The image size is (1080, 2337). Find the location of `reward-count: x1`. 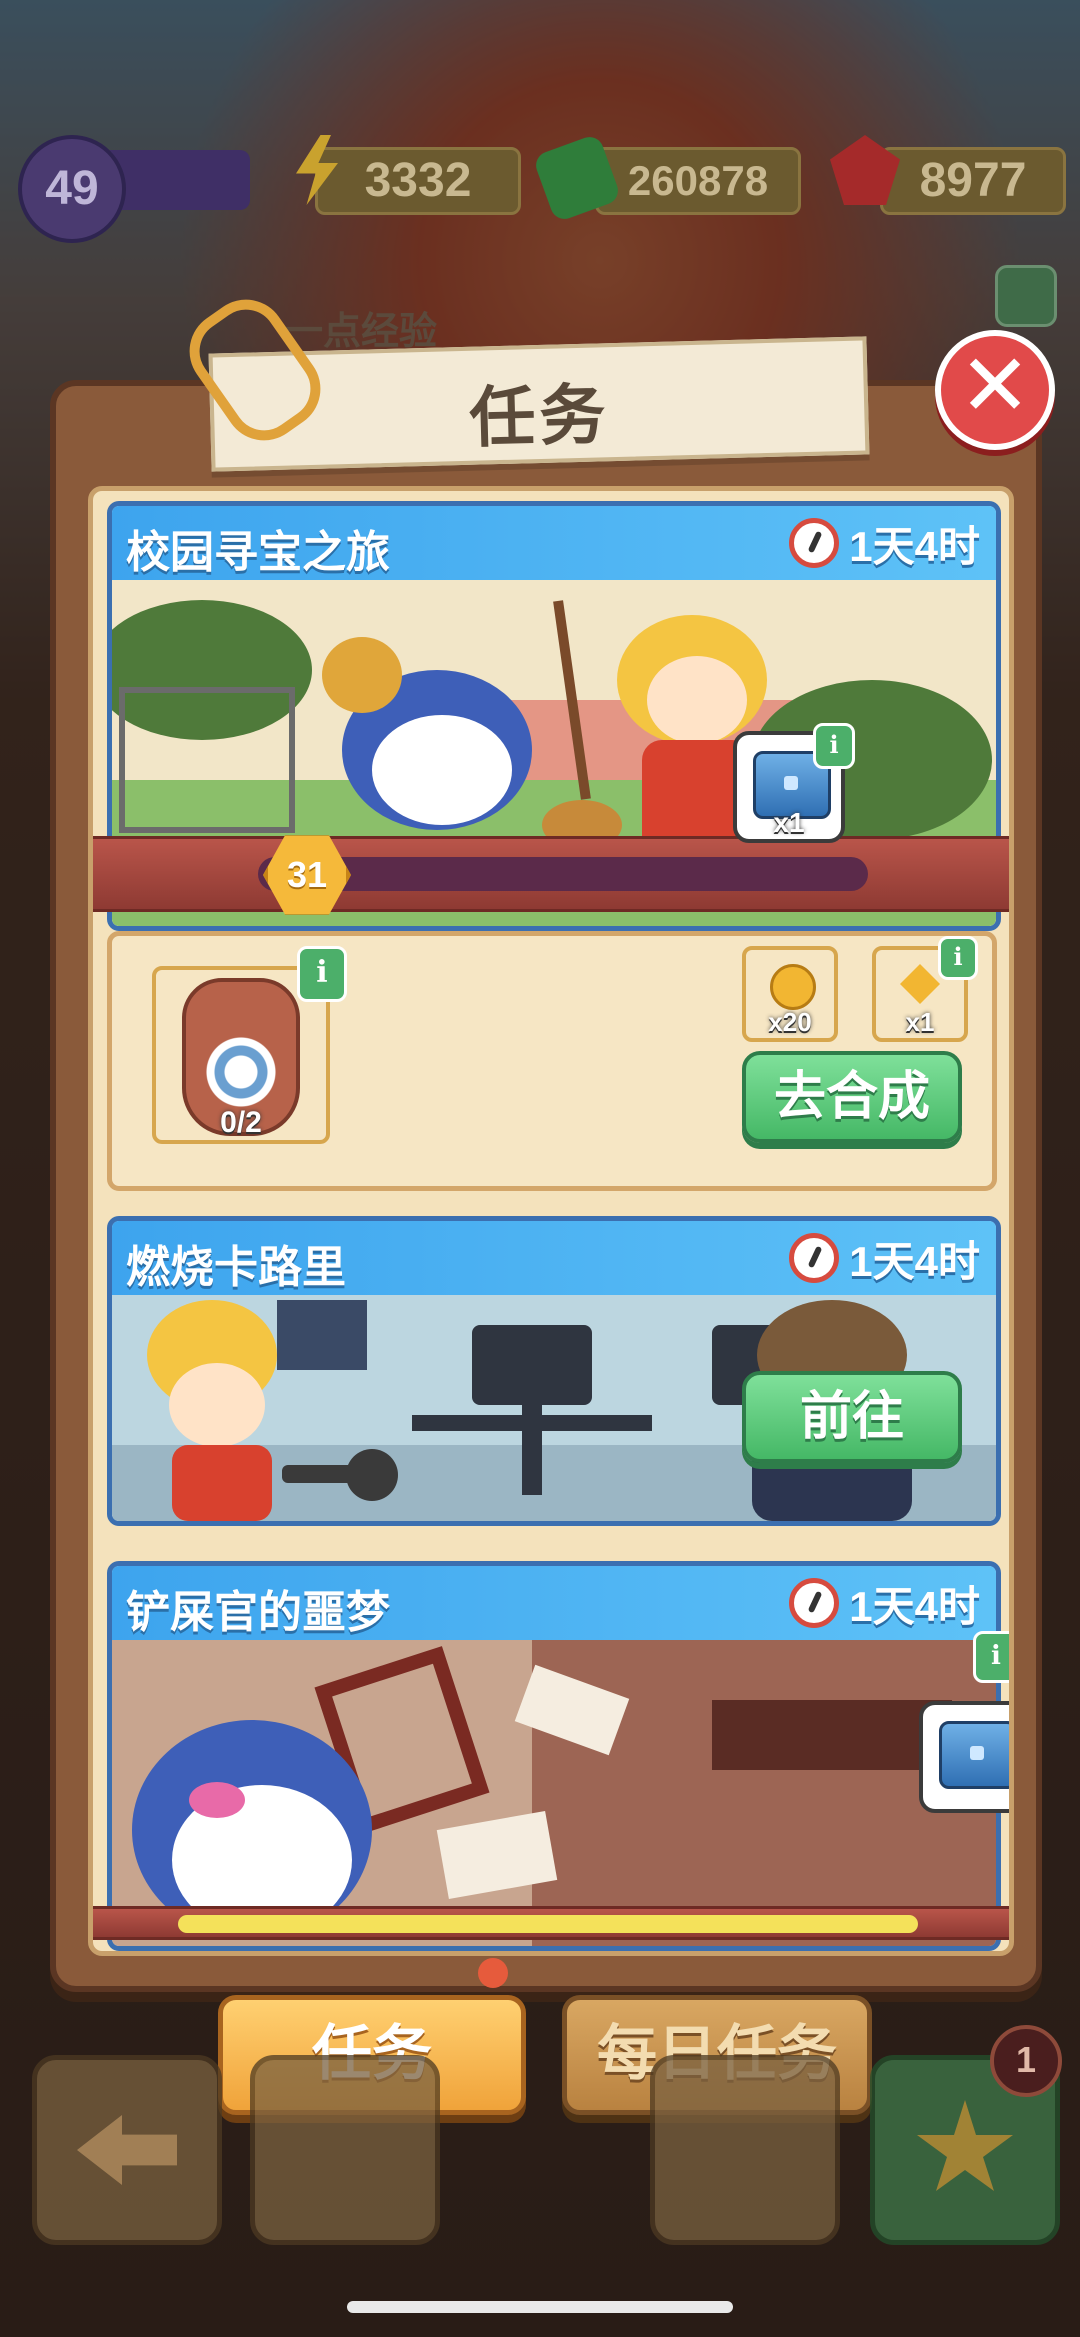

reward-count: x1 is located at coordinates (789, 822).